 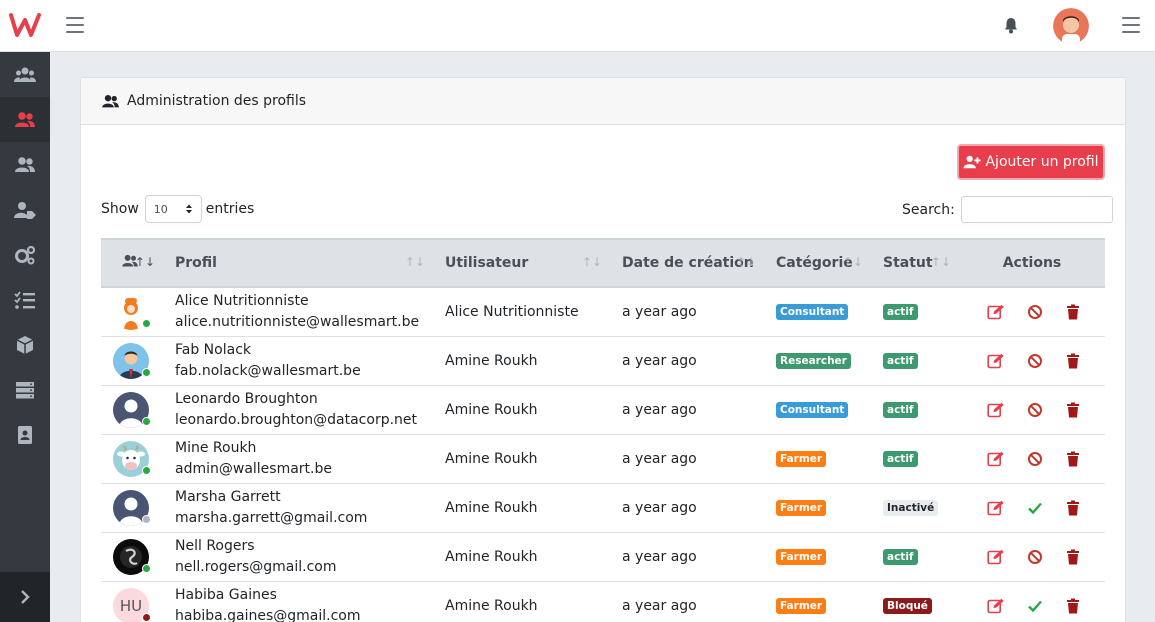 What do you see at coordinates (1042, 162) in the screenshot?
I see `add-profile-label: Ajouter un profil` at bounding box center [1042, 162].